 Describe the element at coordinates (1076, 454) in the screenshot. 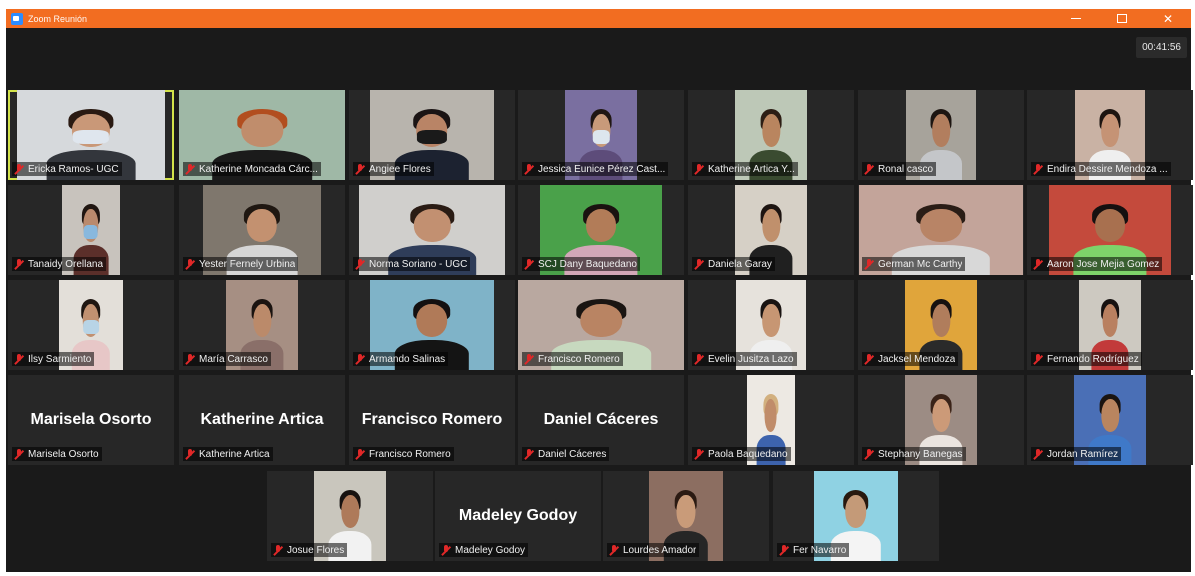

I see `participant-name-bar: Jordan Ramírez` at that location.